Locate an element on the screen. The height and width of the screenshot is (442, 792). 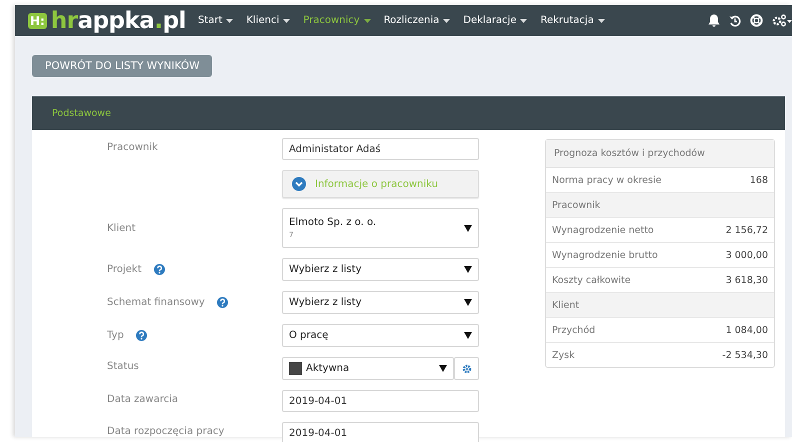
table-cell: 1 084,00 is located at coordinates (747, 330).